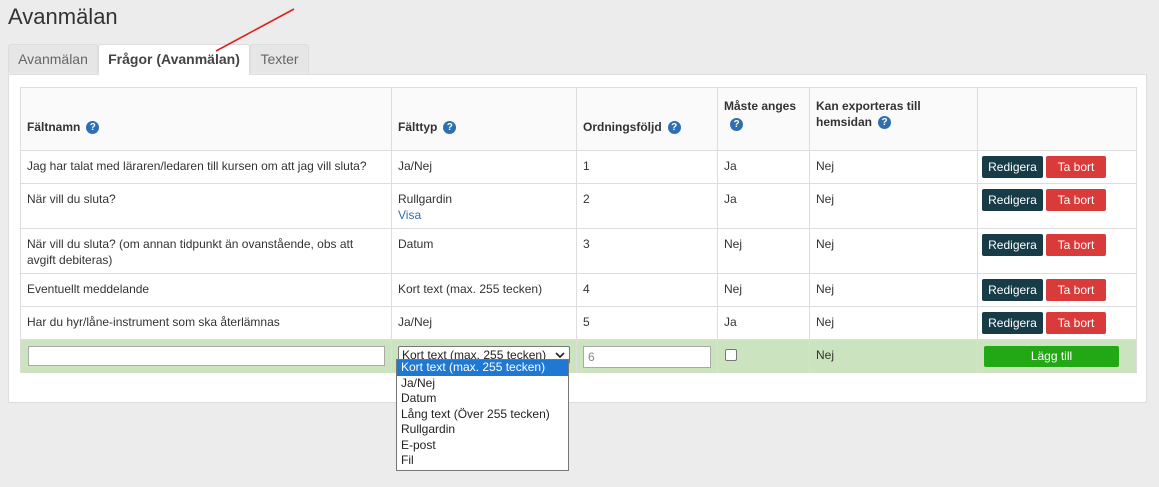 This screenshot has height=487, width=1159. What do you see at coordinates (482, 384) in the screenshot?
I see `dropdown-option: Ja/Nej` at bounding box center [482, 384].